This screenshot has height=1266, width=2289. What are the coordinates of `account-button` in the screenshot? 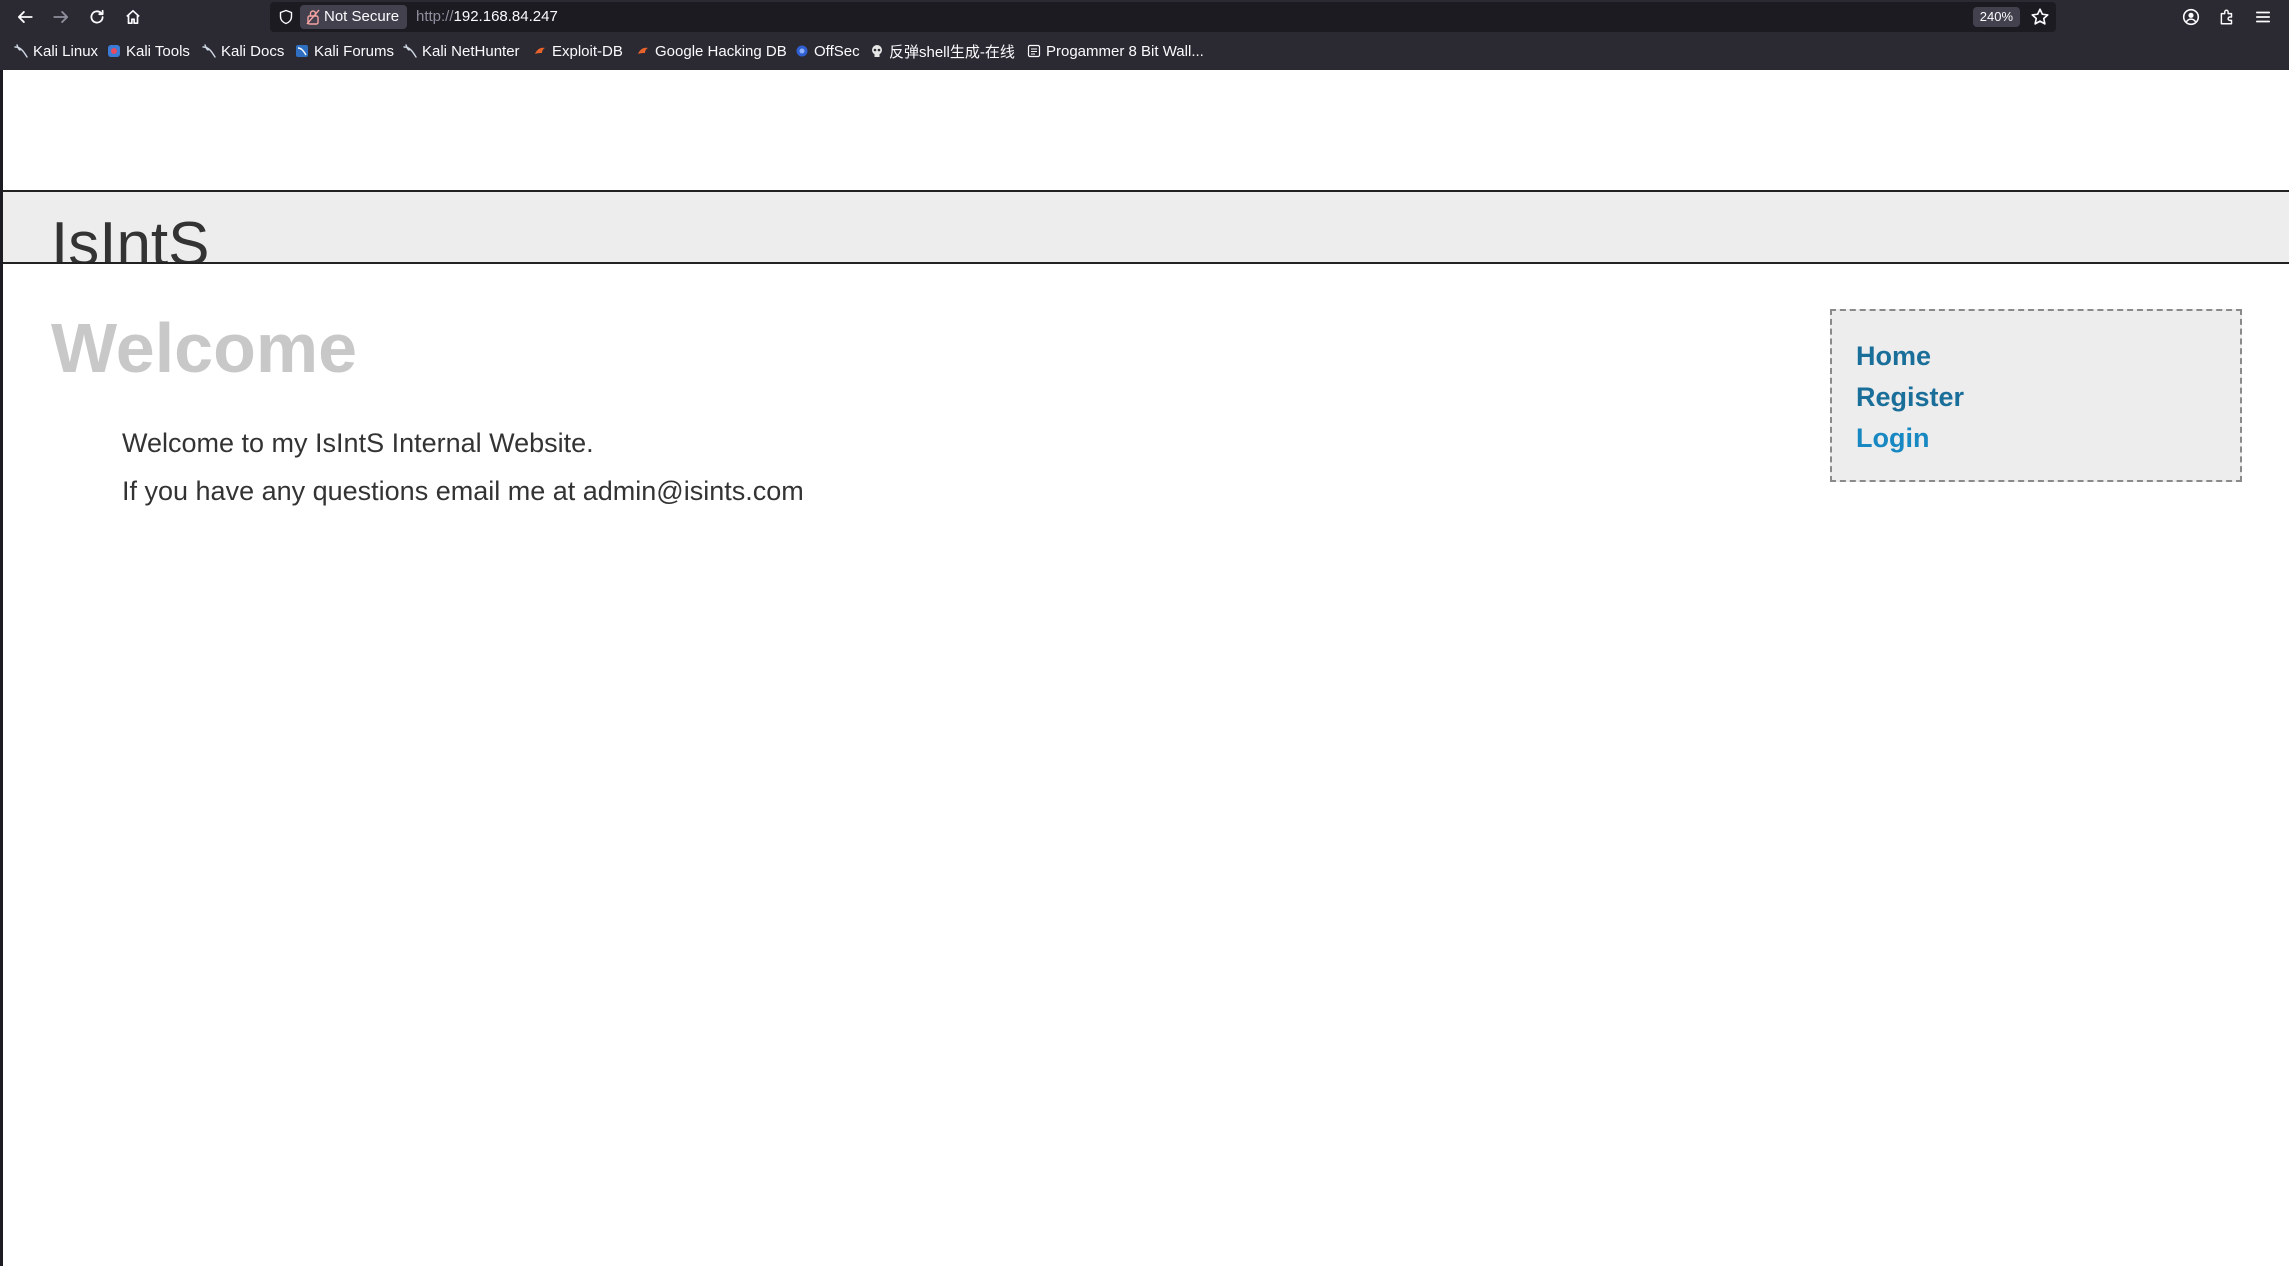 It's located at (2191, 17).